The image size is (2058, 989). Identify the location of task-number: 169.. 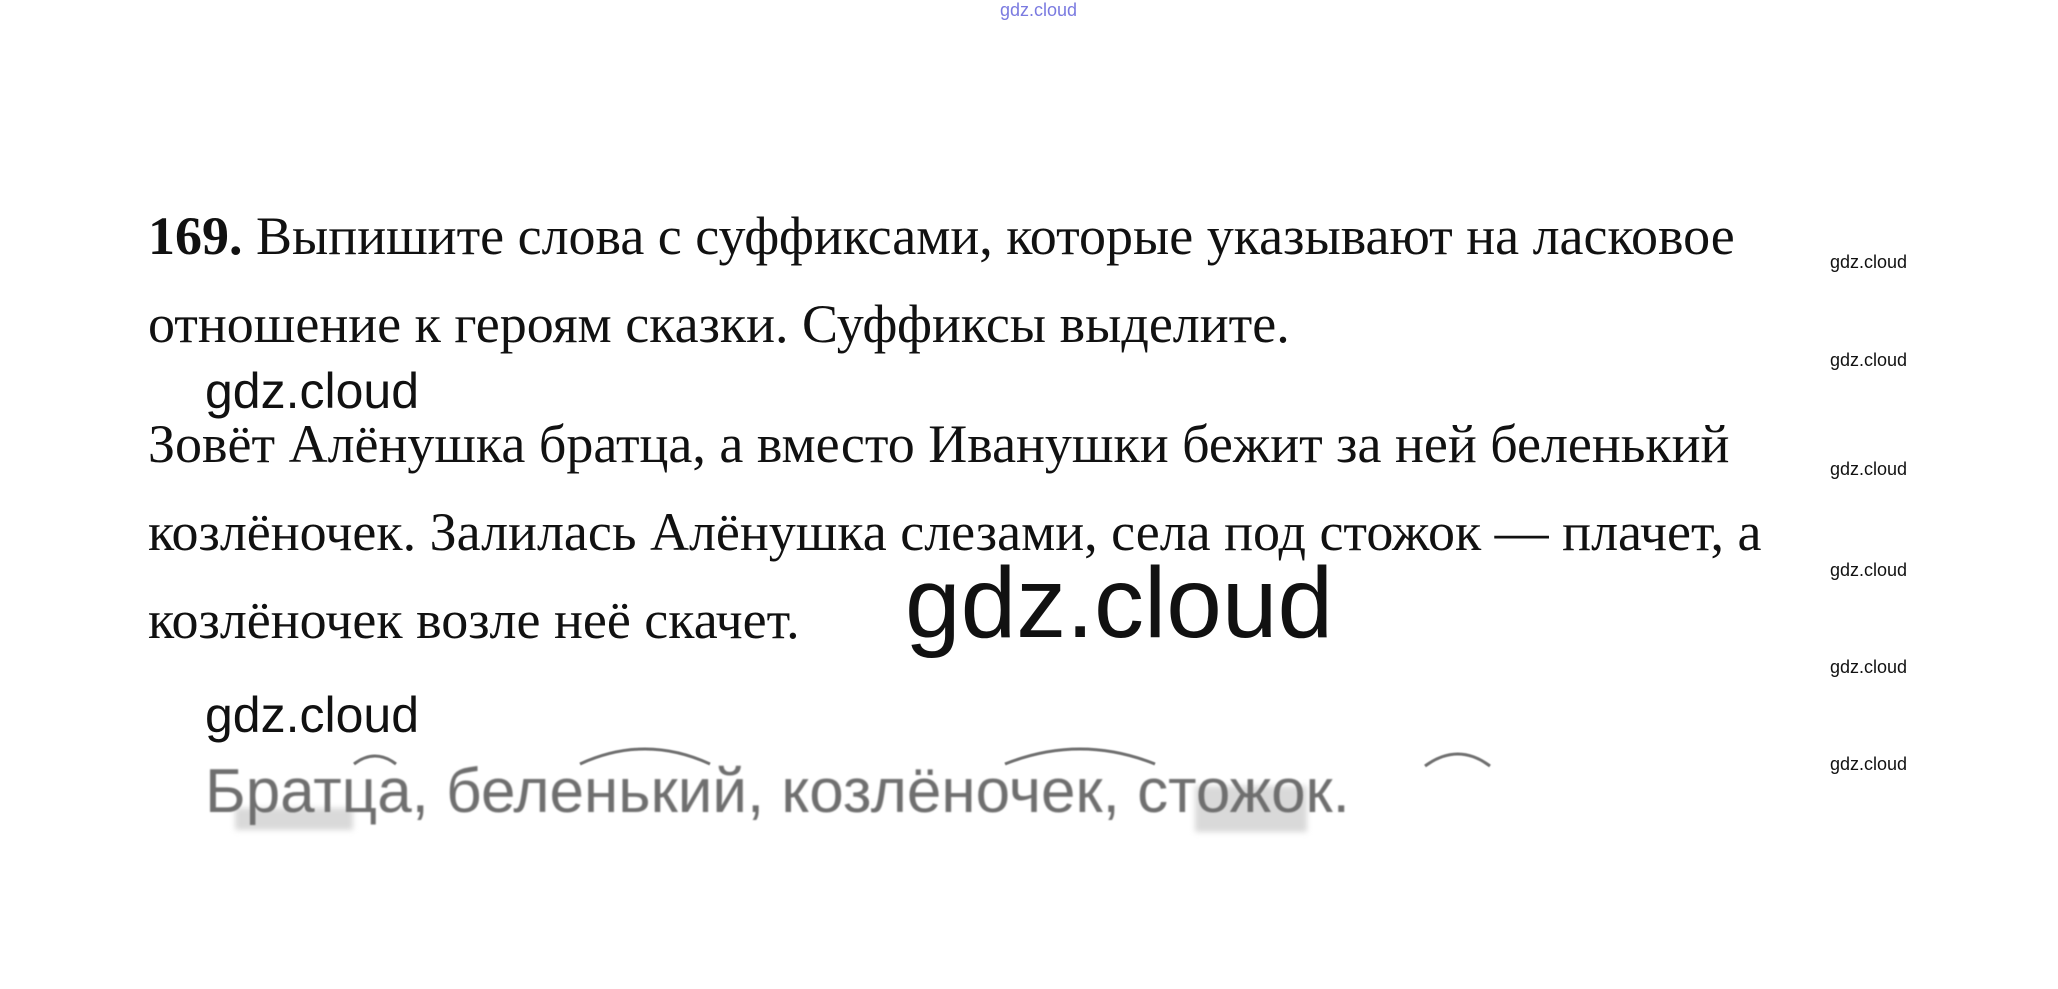
(195, 236).